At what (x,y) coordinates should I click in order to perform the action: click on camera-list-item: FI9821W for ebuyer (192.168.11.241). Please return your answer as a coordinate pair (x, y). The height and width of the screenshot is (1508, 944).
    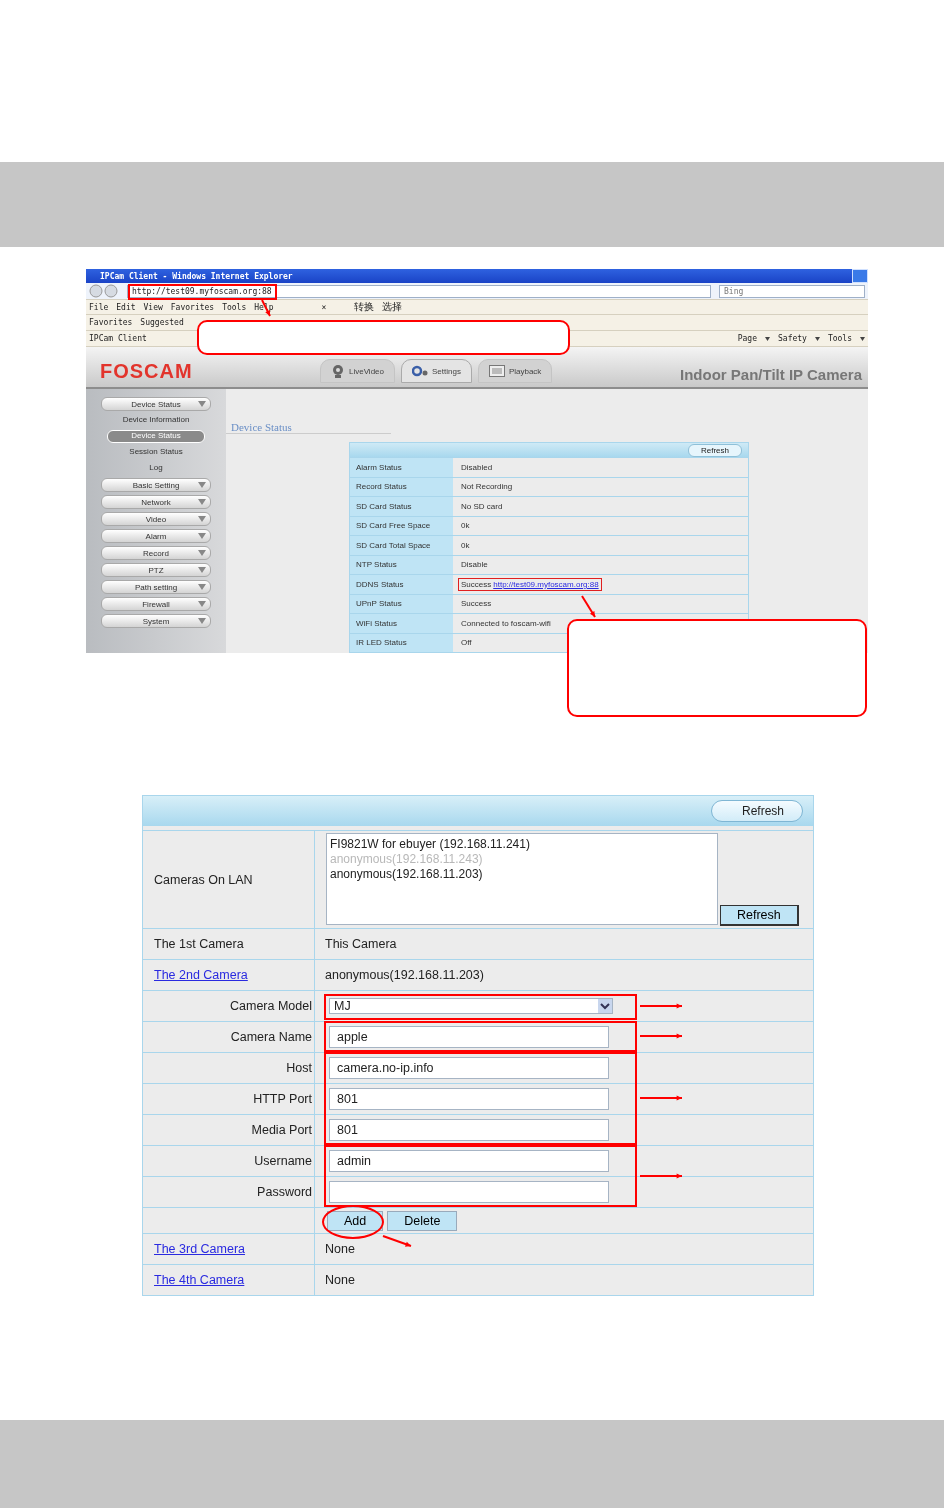
    Looking at the image, I should click on (522, 844).